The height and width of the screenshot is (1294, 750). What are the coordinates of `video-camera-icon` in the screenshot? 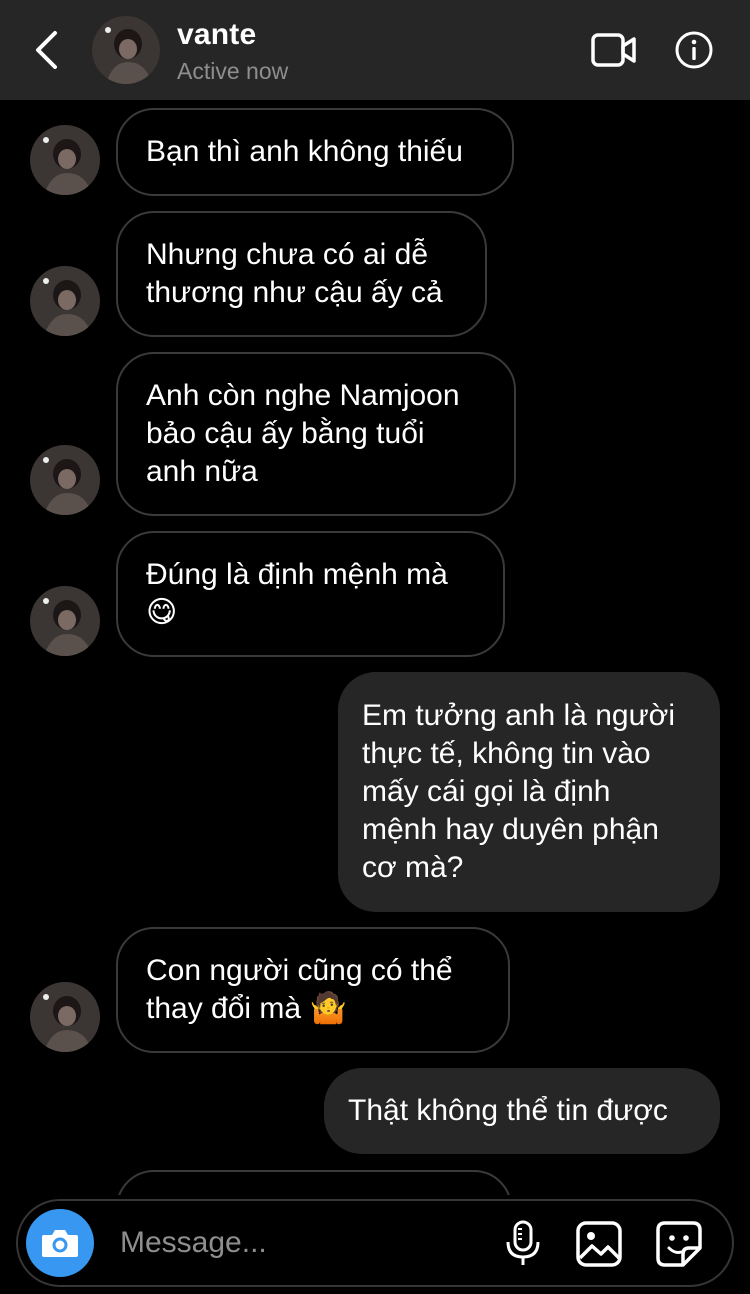 It's located at (613, 50).